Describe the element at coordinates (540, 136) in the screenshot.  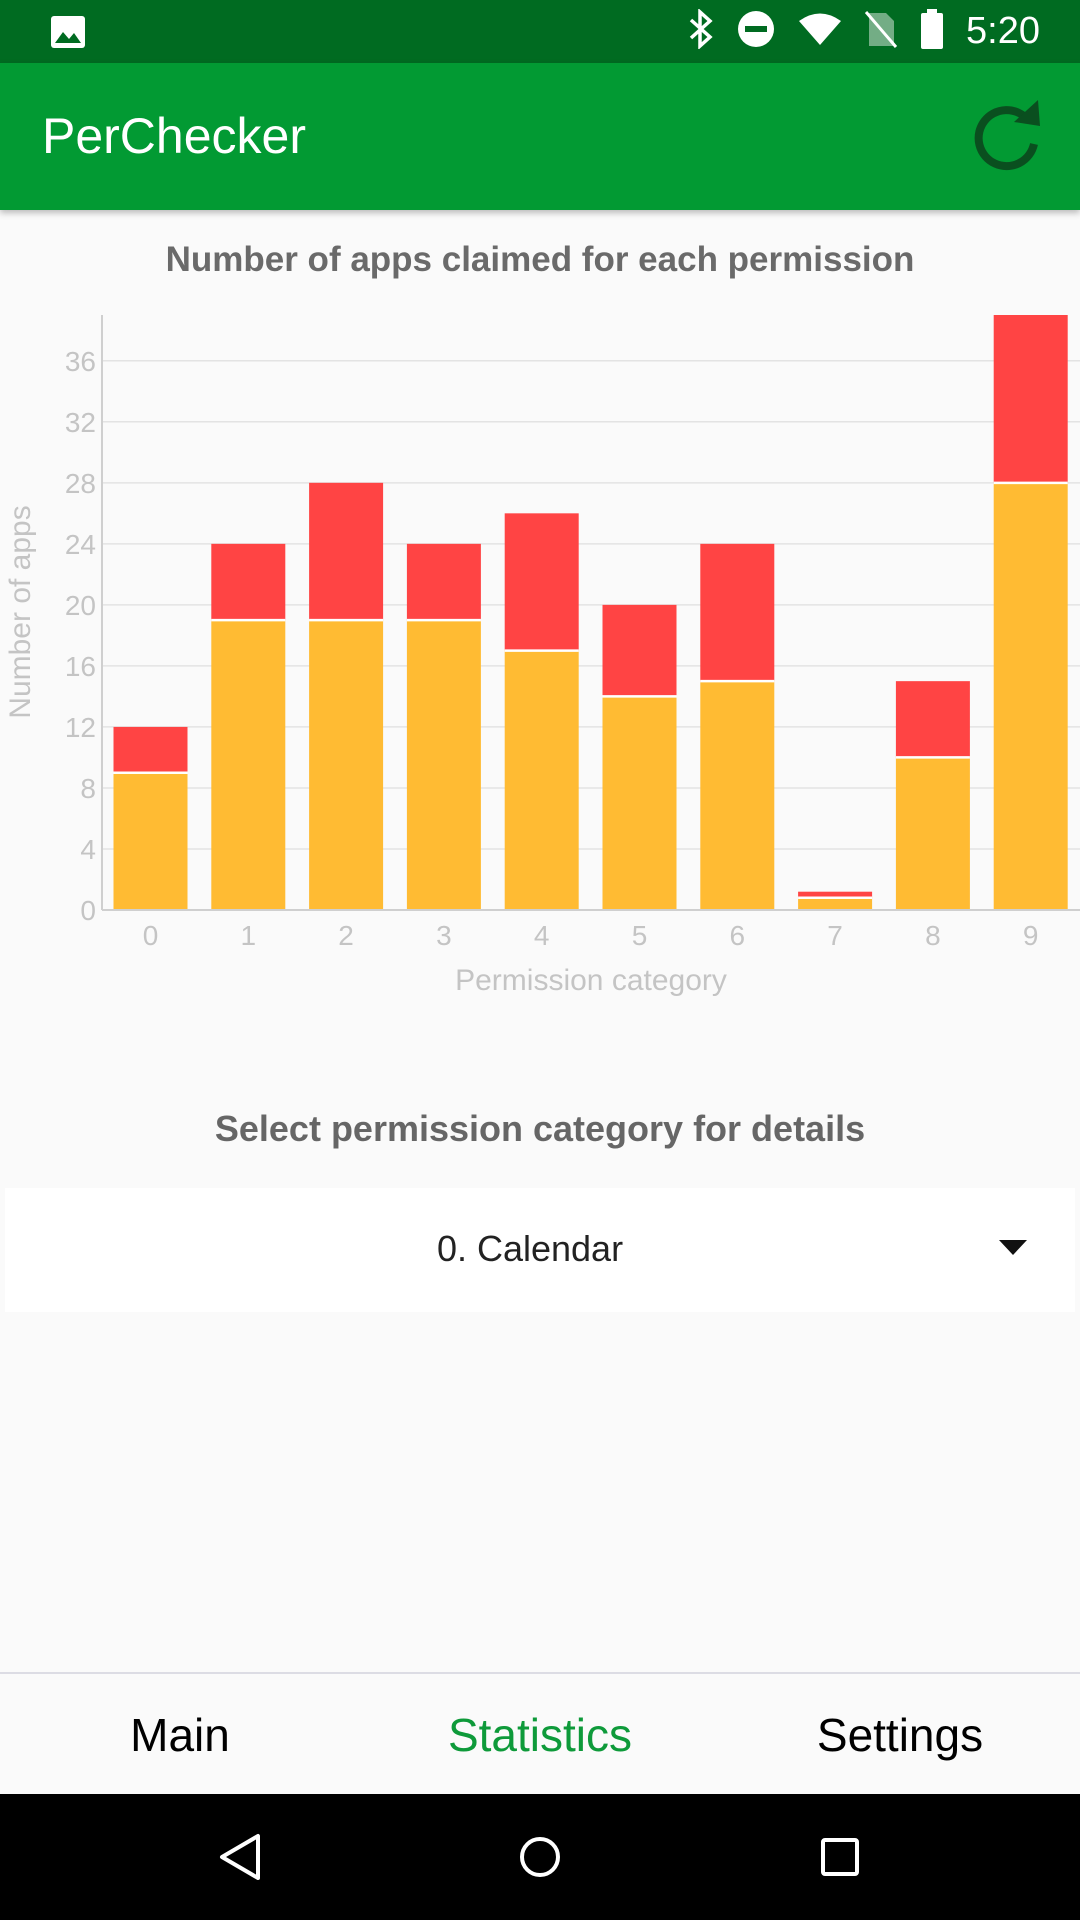
I see `app-bar: PerChecker` at that location.